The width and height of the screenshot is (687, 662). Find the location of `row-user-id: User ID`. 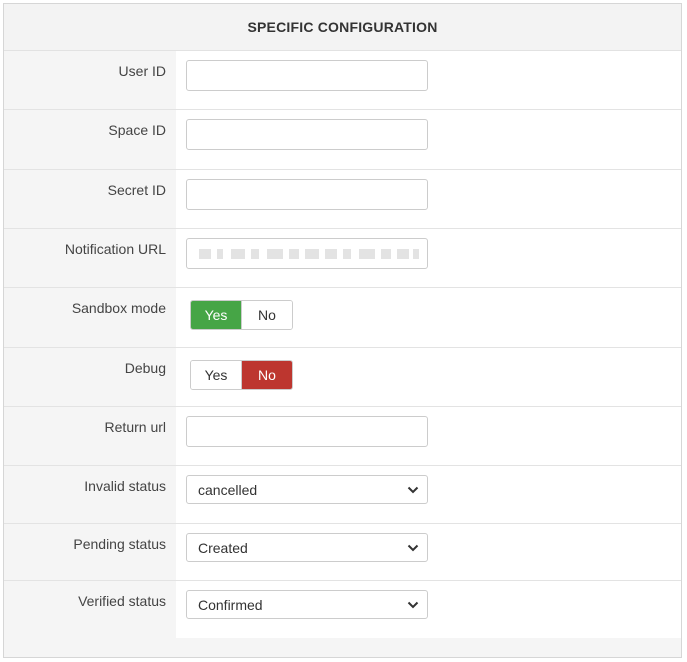

row-user-id: User ID is located at coordinates (342, 80).